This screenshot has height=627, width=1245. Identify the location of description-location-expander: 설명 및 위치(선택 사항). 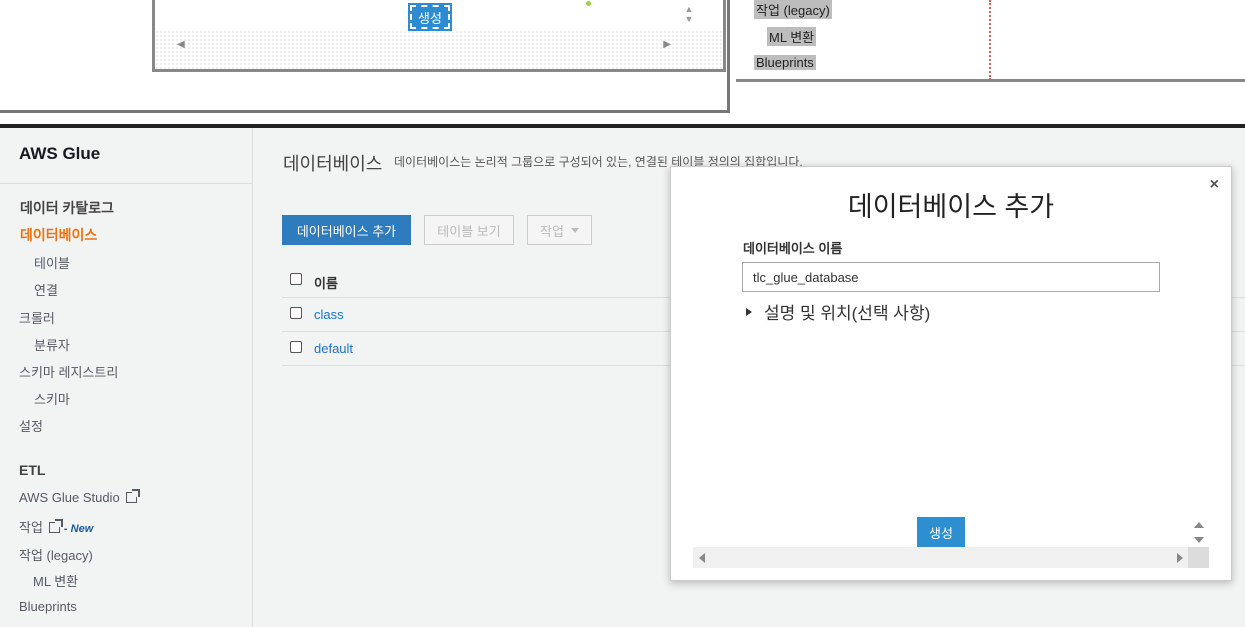
(838, 311).